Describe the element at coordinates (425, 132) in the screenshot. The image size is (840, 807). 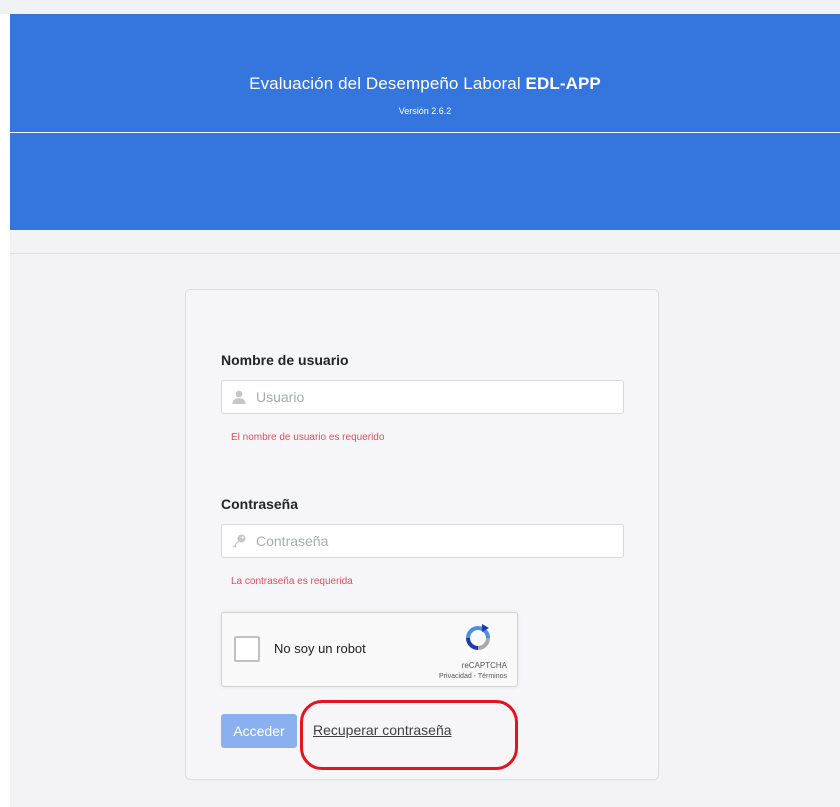
I see `header-divider` at that location.